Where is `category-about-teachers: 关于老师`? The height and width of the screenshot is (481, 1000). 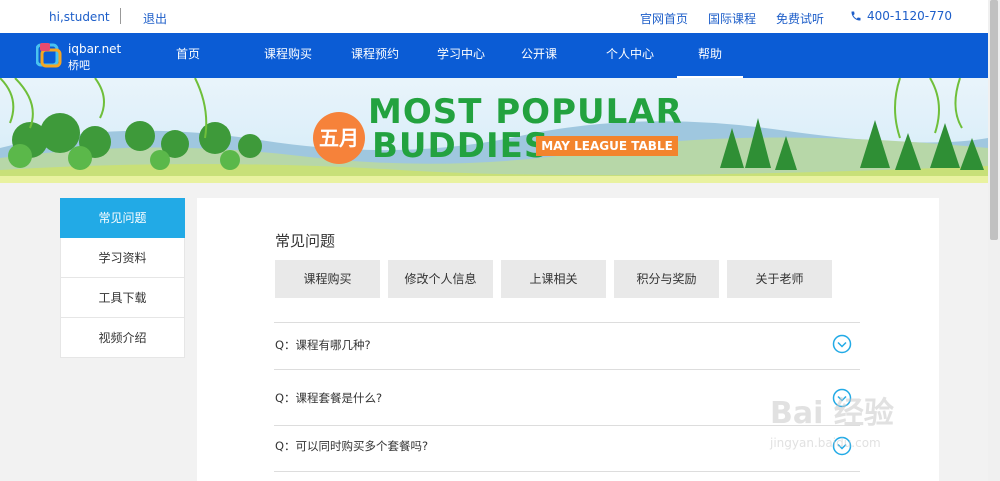
category-about-teachers: 关于老师 is located at coordinates (779, 279).